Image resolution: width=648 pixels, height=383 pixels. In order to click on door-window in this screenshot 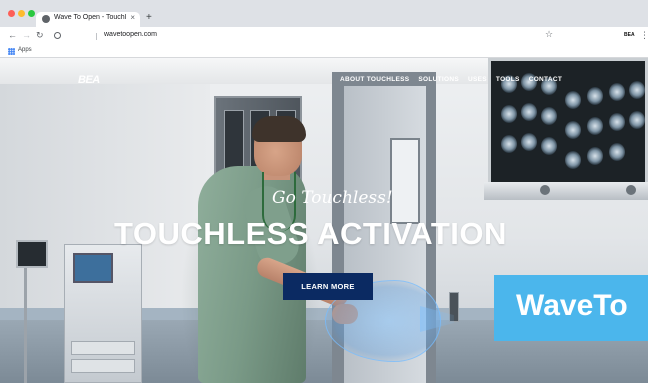, I will do `click(405, 181)`.